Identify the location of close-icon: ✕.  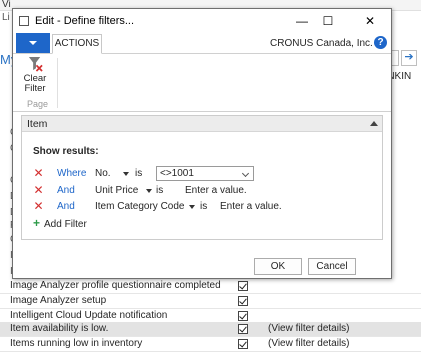
(370, 21).